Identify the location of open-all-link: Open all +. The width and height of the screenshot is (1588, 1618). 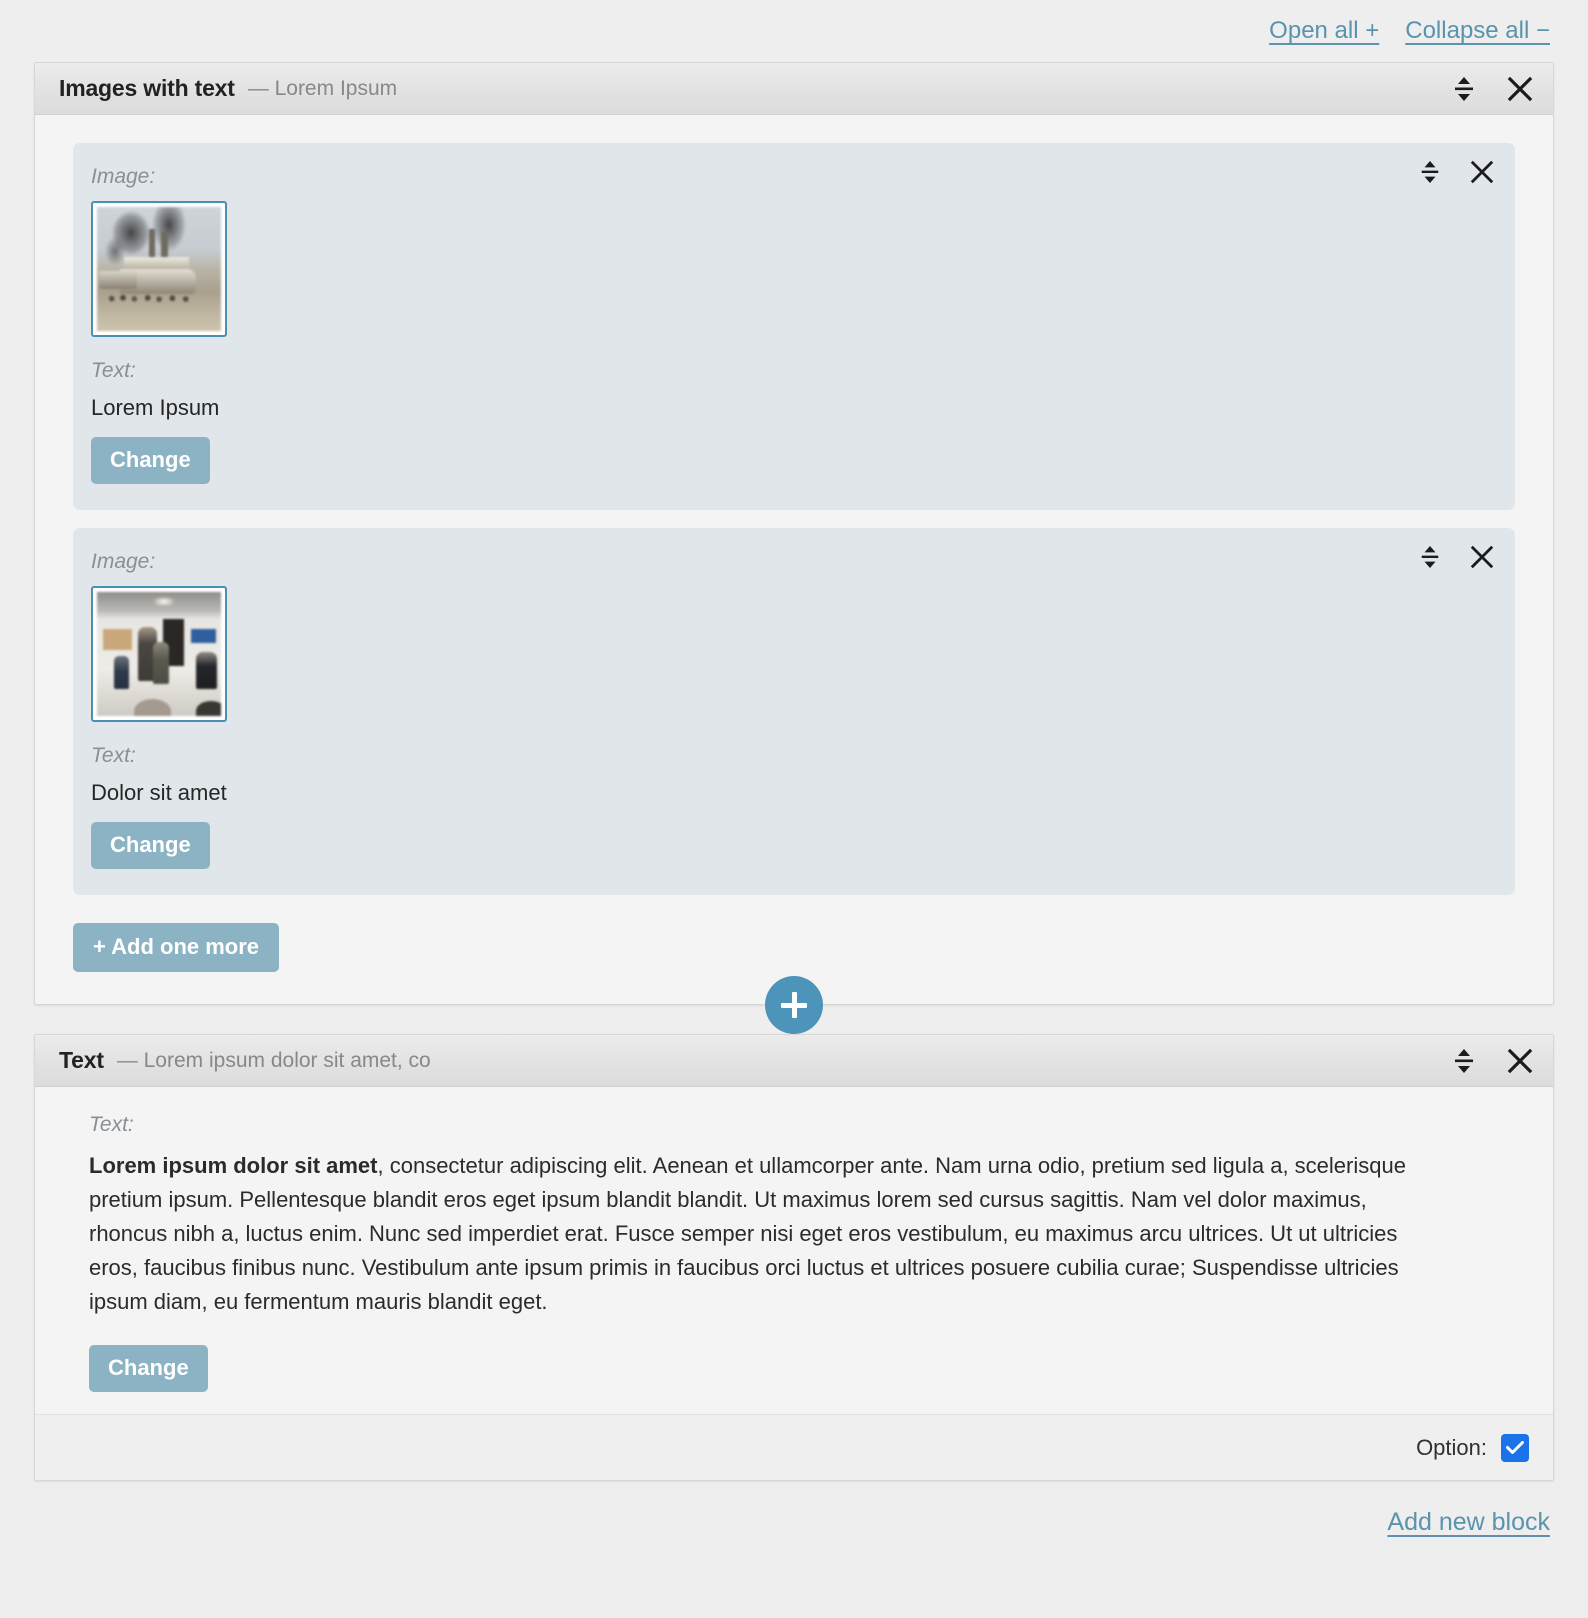
(1324, 31).